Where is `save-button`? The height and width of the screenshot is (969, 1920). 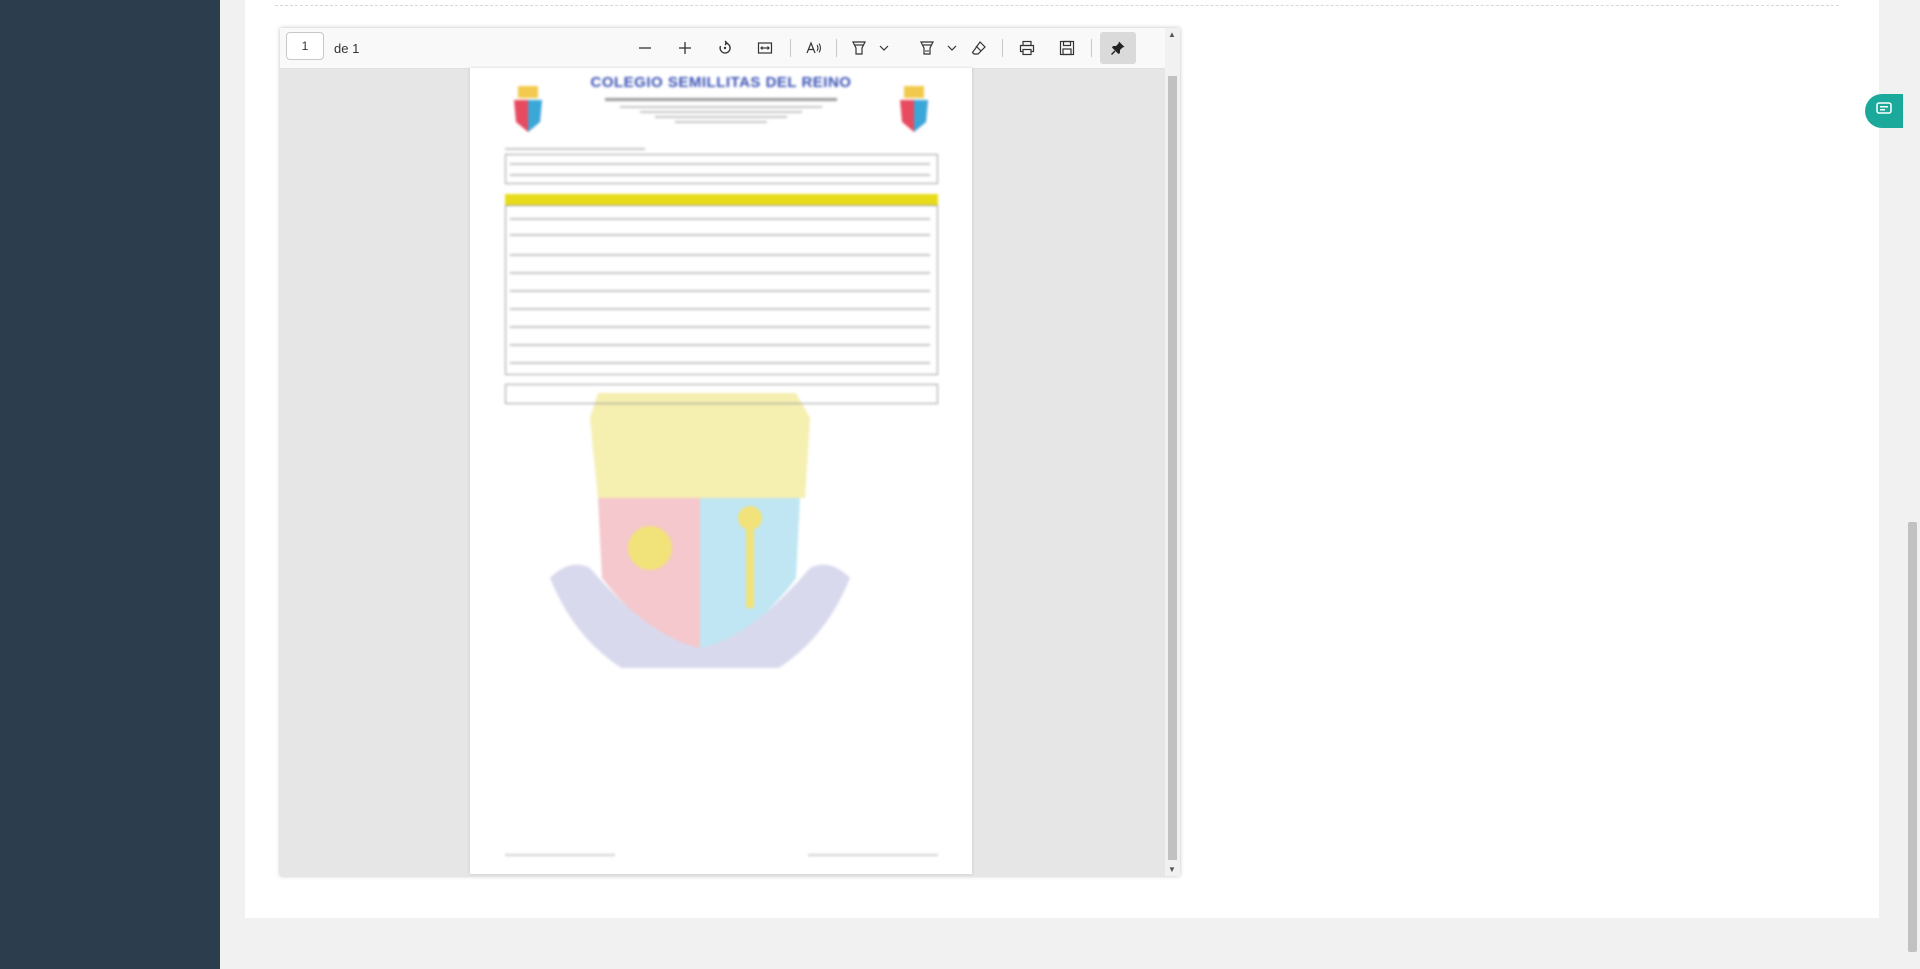
save-button is located at coordinates (1067, 48).